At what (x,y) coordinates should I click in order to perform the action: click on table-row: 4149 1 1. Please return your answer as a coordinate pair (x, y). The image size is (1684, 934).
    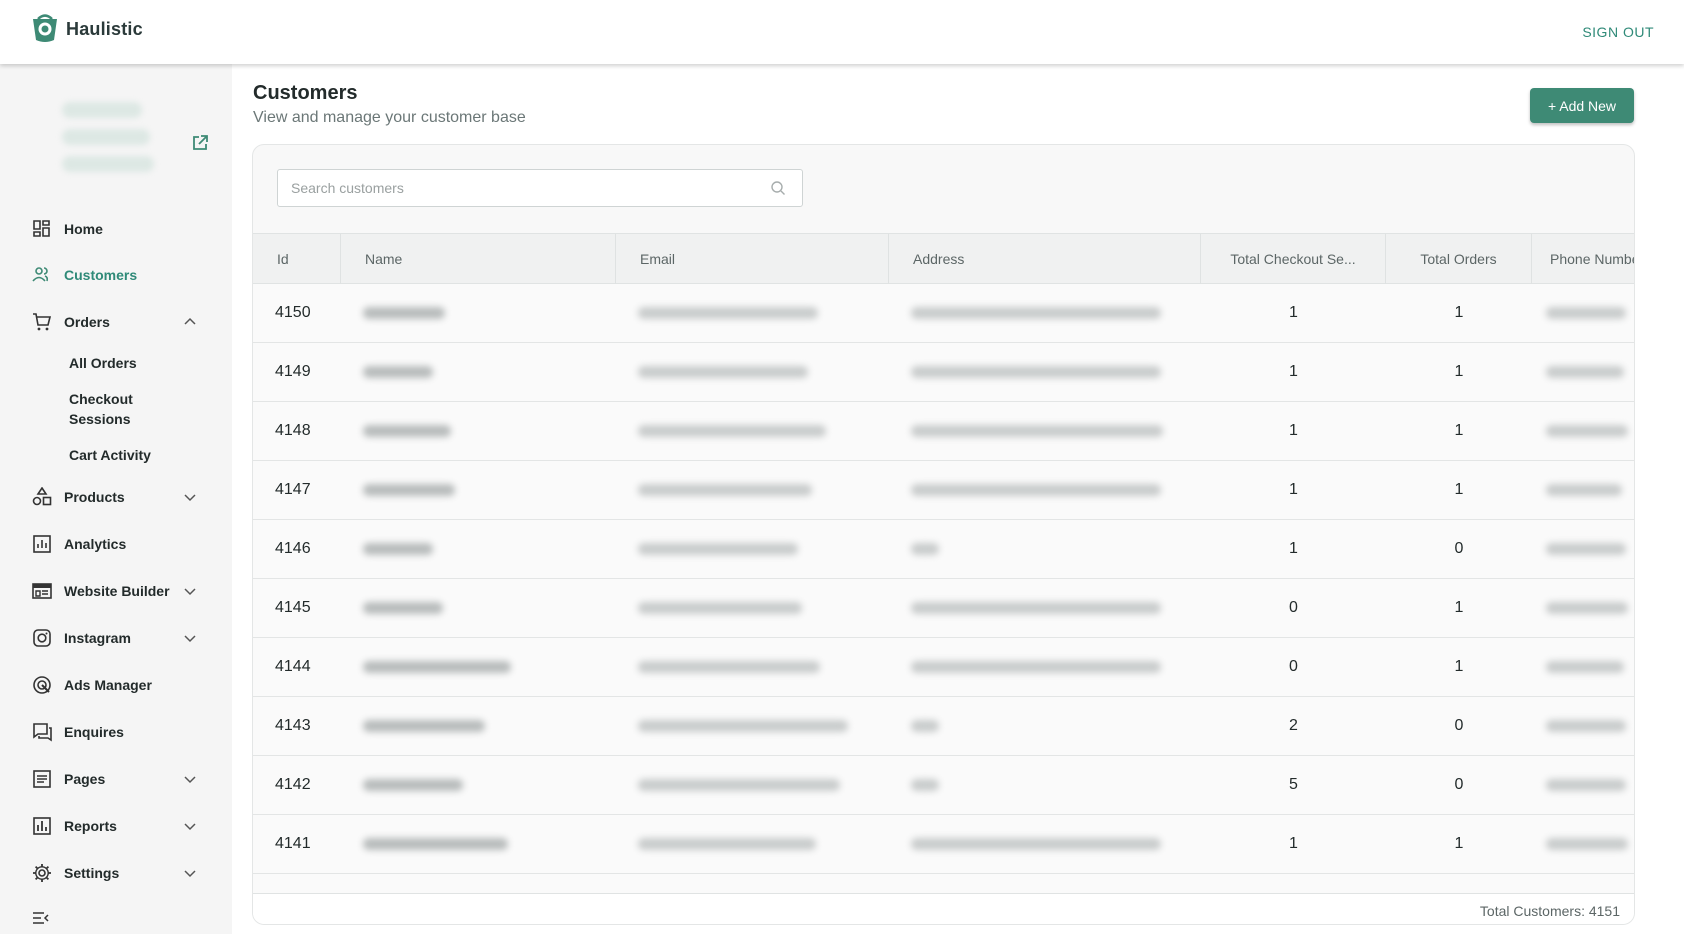
    Looking at the image, I should click on (943, 372).